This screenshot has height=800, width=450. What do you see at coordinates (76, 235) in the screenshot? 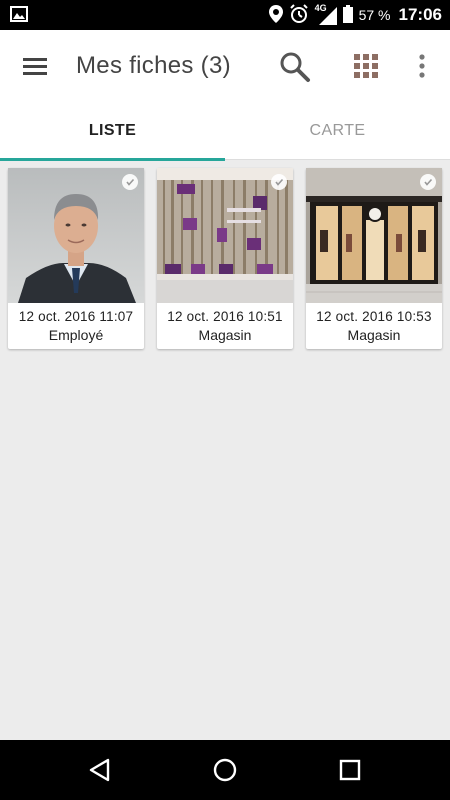
I see `portrait-photo` at bounding box center [76, 235].